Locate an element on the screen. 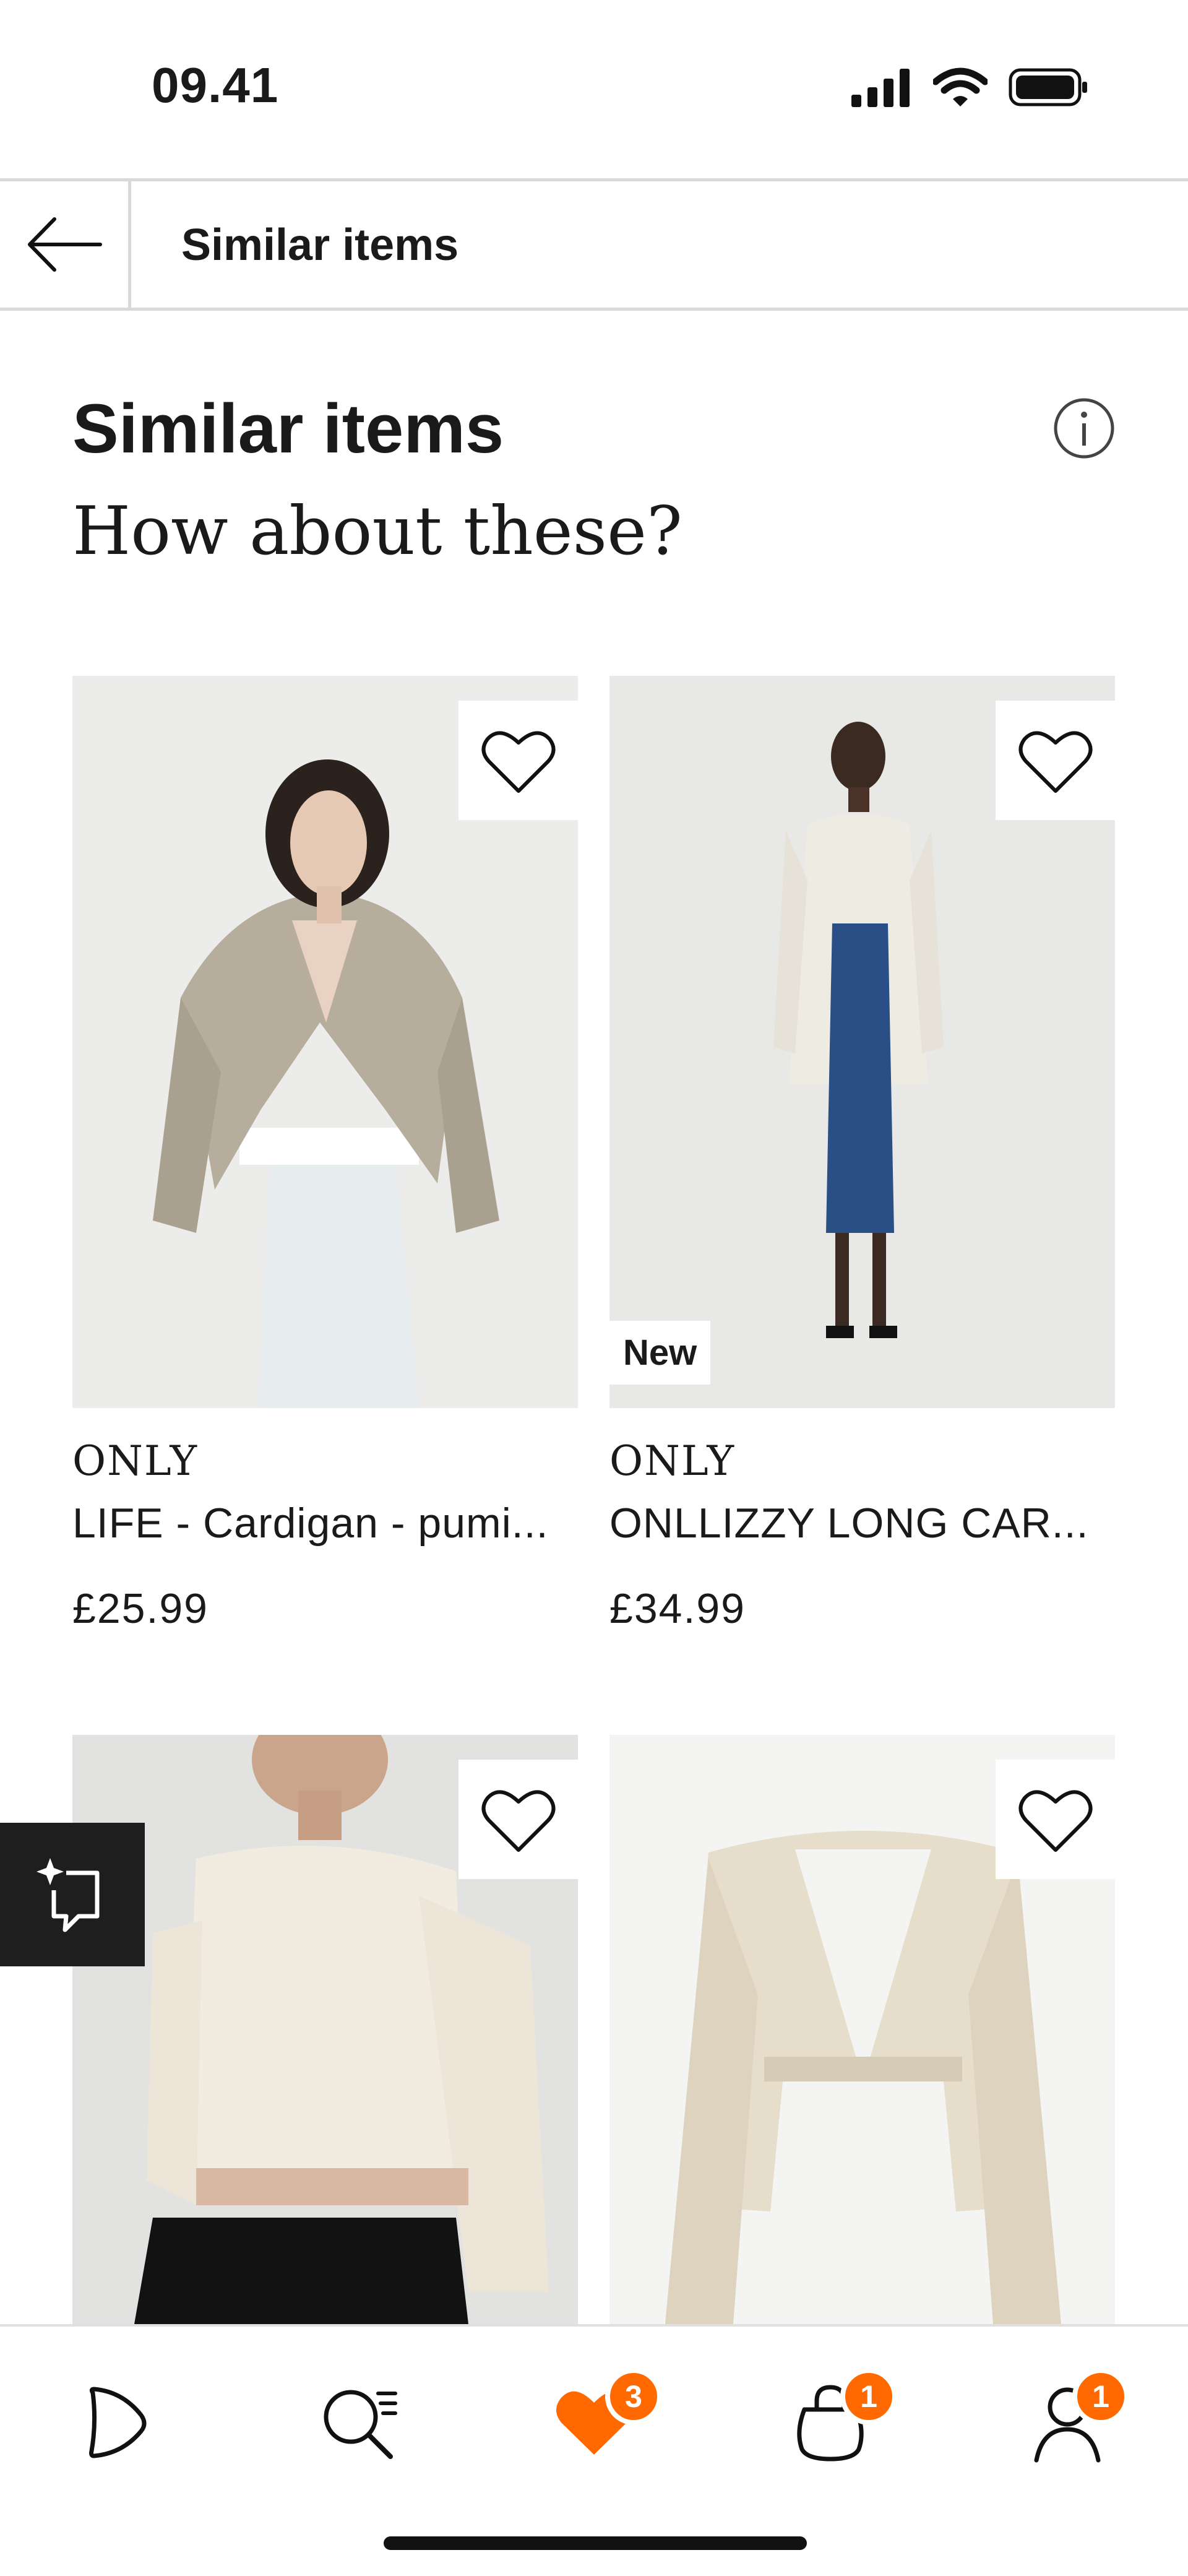 This screenshot has width=1188, height=2576. page-title: Similar items is located at coordinates (288, 428).